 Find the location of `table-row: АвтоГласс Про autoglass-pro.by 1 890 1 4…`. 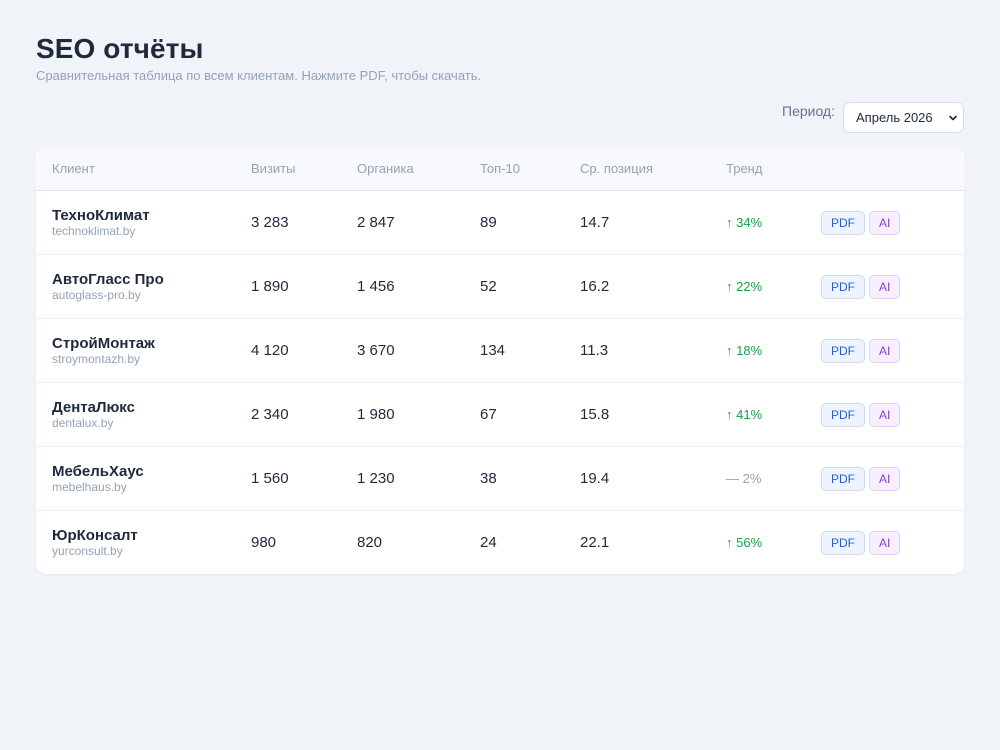

table-row: АвтоГласс Про autoglass-pro.by 1 890 1 4… is located at coordinates (500, 286).